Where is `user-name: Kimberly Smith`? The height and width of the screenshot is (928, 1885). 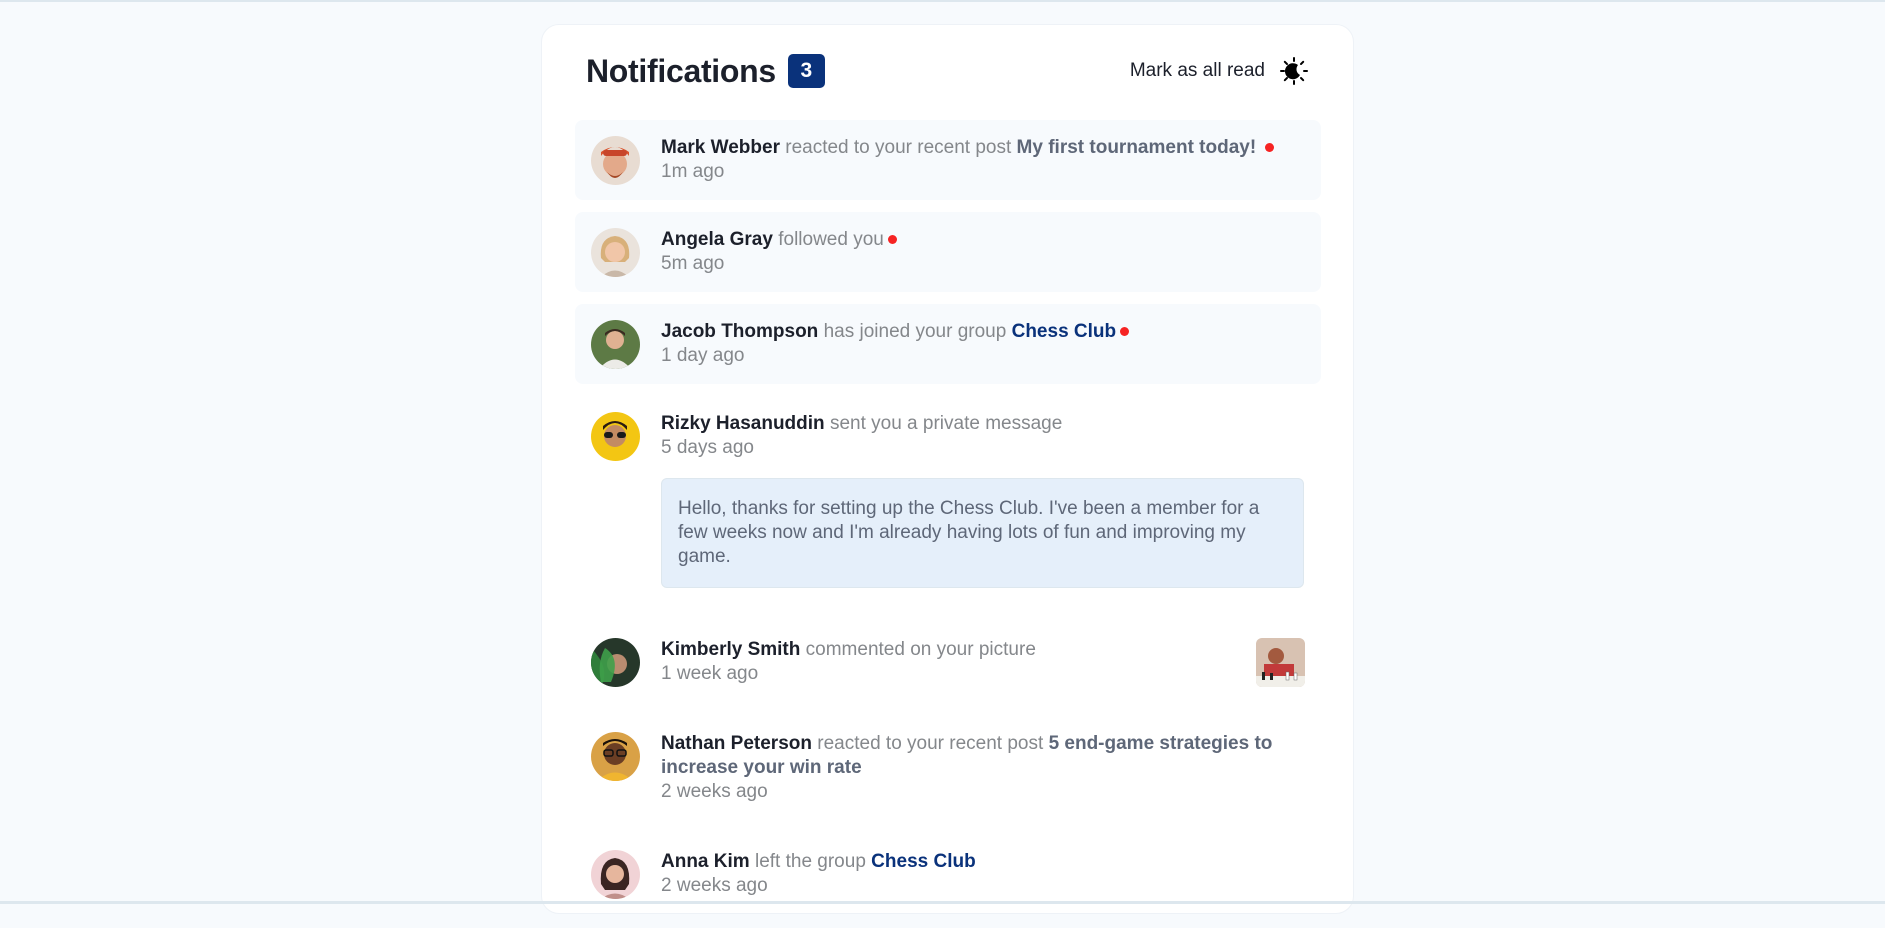
user-name: Kimberly Smith is located at coordinates (730, 649).